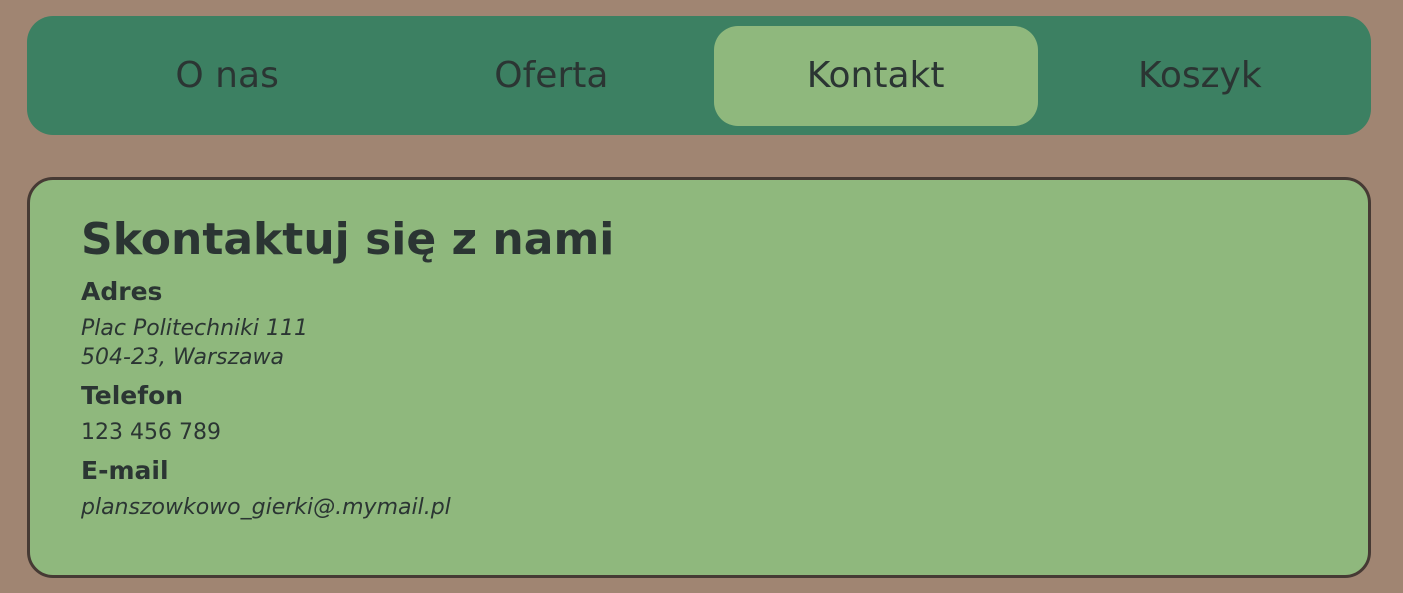 Image resolution: width=1403 pixels, height=593 pixels. What do you see at coordinates (724, 343) in the screenshot?
I see `address-text: Plac Politechniki 111 504-23, Warszawa` at bounding box center [724, 343].